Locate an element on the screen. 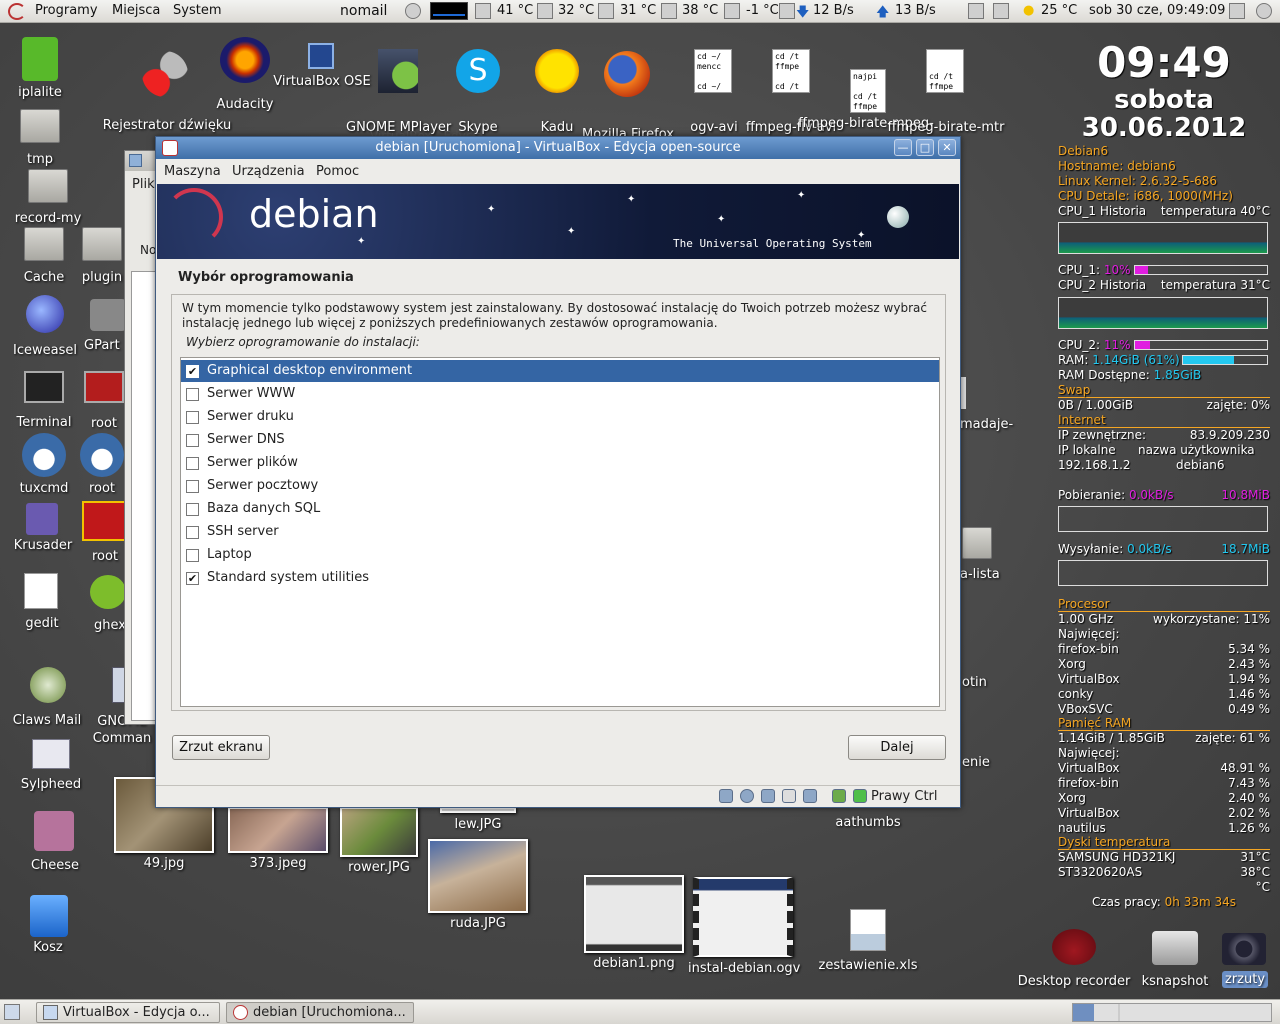  process-name: Xorg is located at coordinates (1072, 798).